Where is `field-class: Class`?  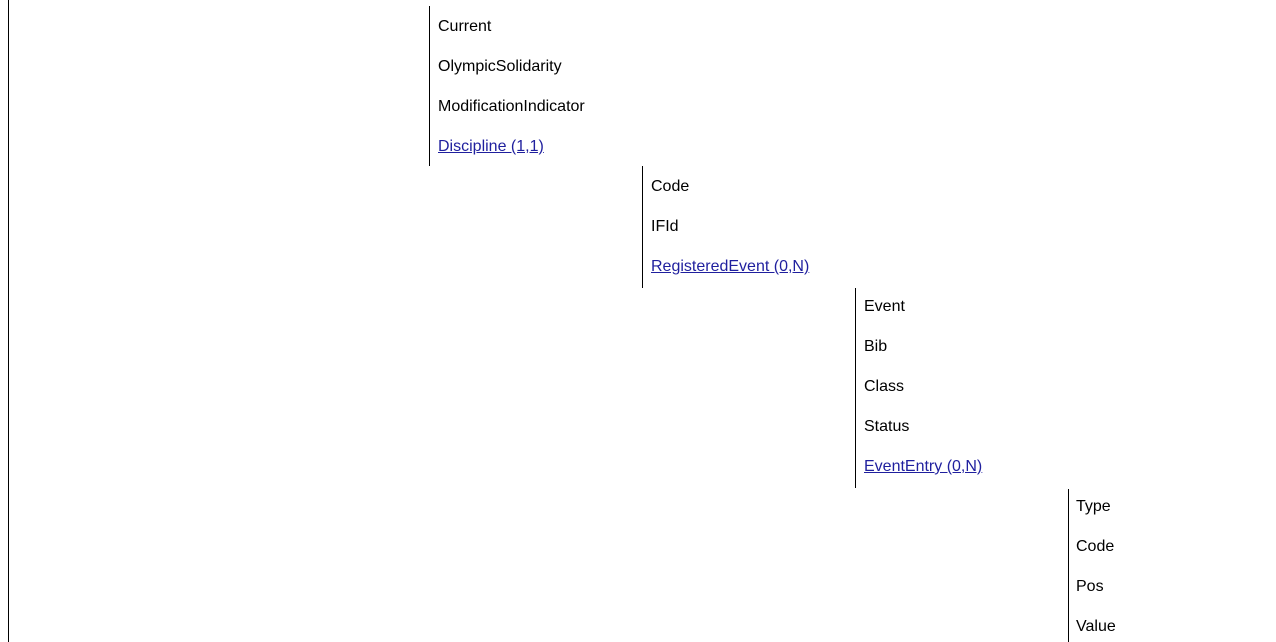
field-class: Class is located at coordinates (884, 386).